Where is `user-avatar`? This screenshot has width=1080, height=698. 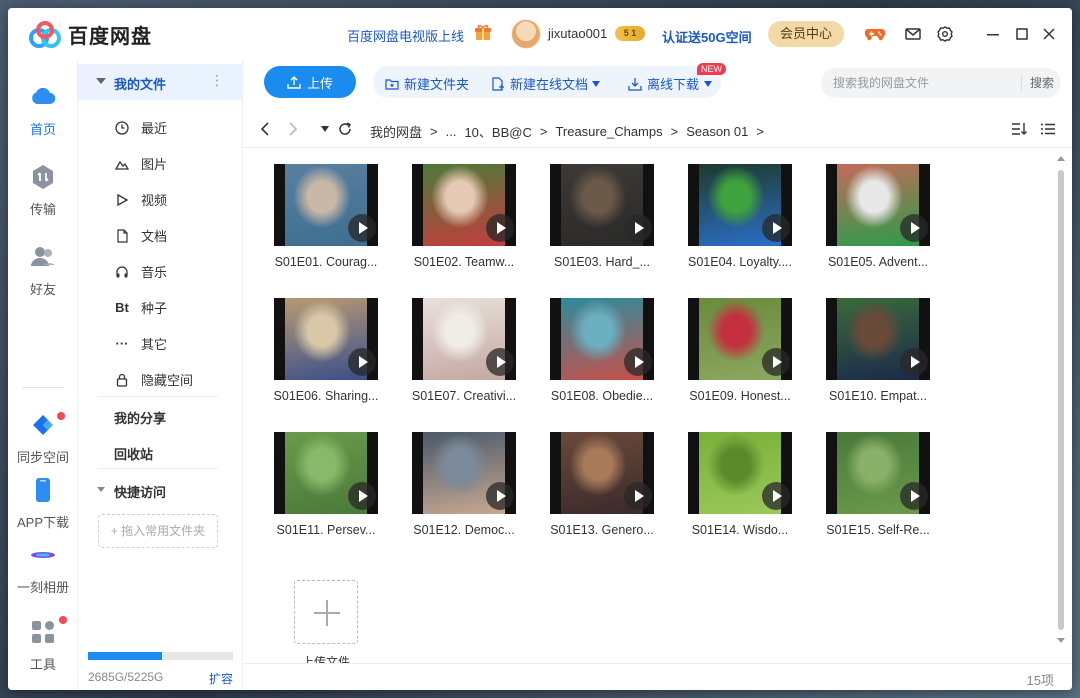
user-avatar is located at coordinates (526, 34).